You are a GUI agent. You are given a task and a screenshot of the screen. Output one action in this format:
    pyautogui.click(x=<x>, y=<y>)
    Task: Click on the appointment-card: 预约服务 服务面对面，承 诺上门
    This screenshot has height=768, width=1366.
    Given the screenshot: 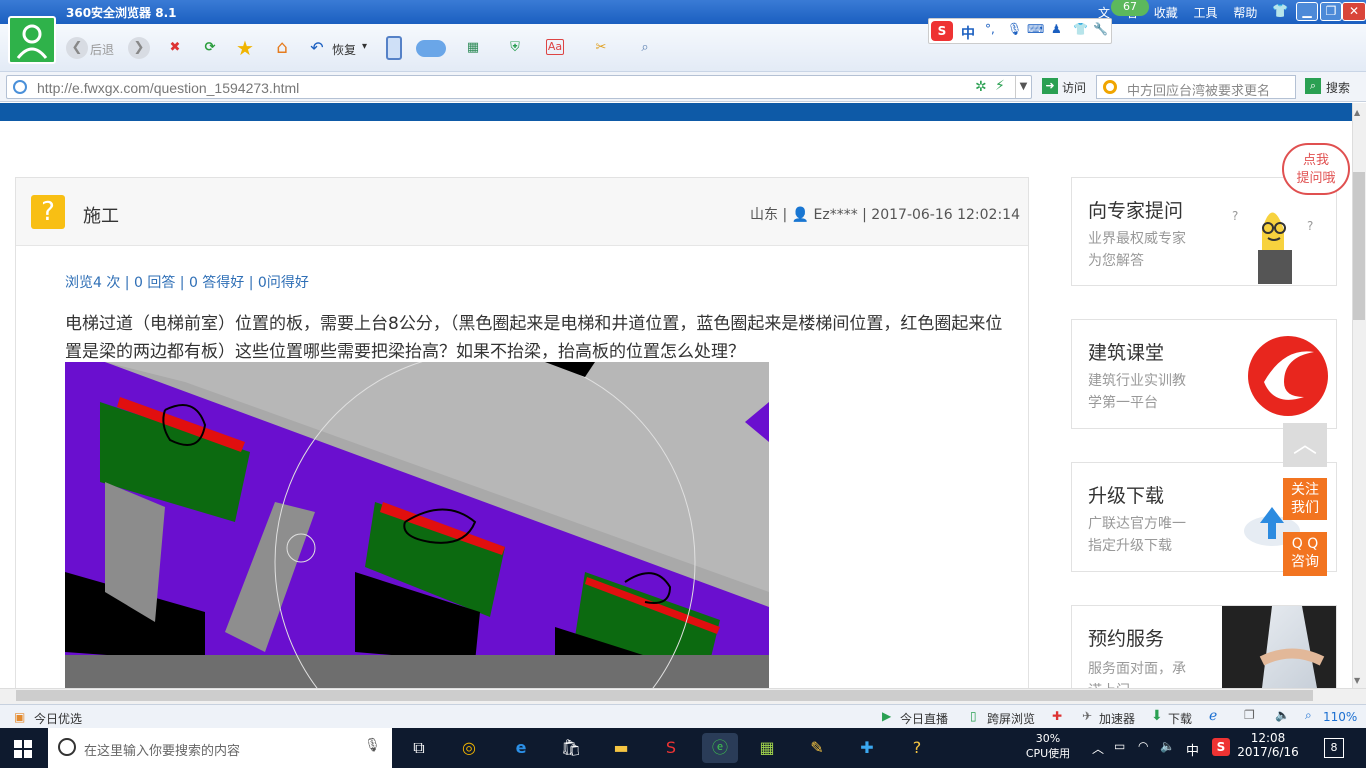 What is the action you would take?
    pyautogui.click(x=1204, y=646)
    